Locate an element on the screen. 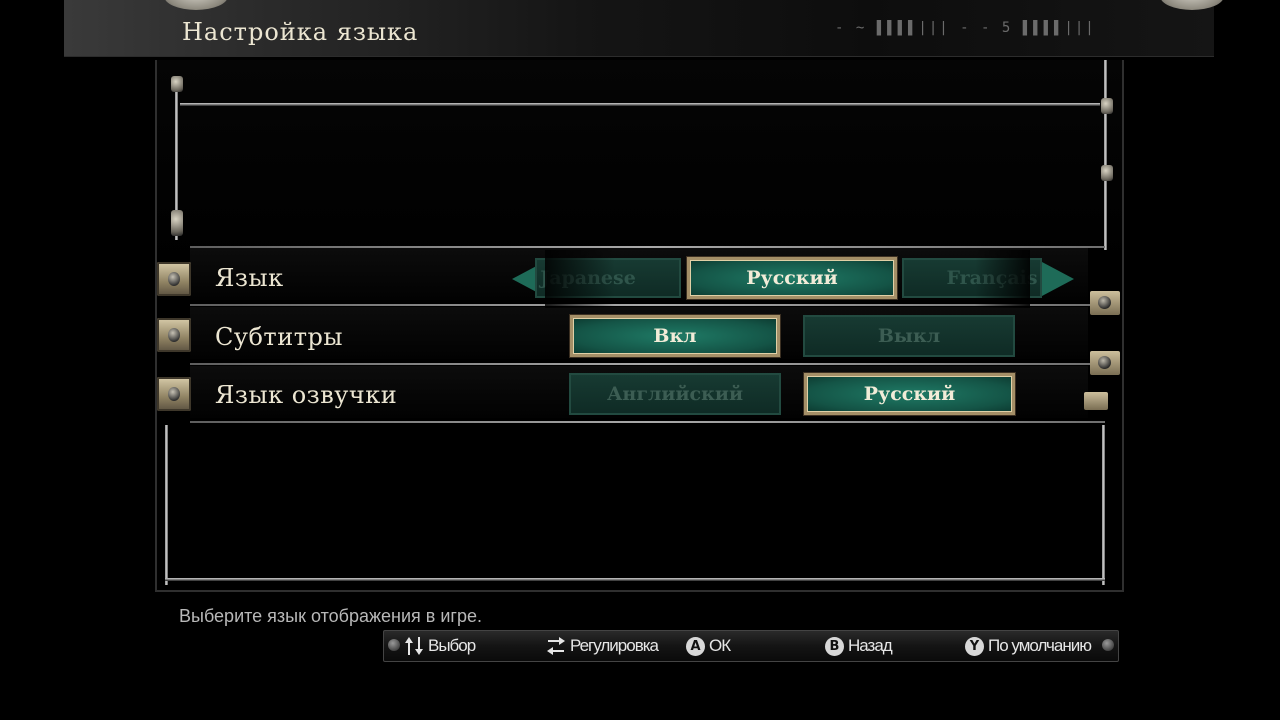 The height and width of the screenshot is (720, 1280). hint-ok: A ОК is located at coordinates (708, 646).